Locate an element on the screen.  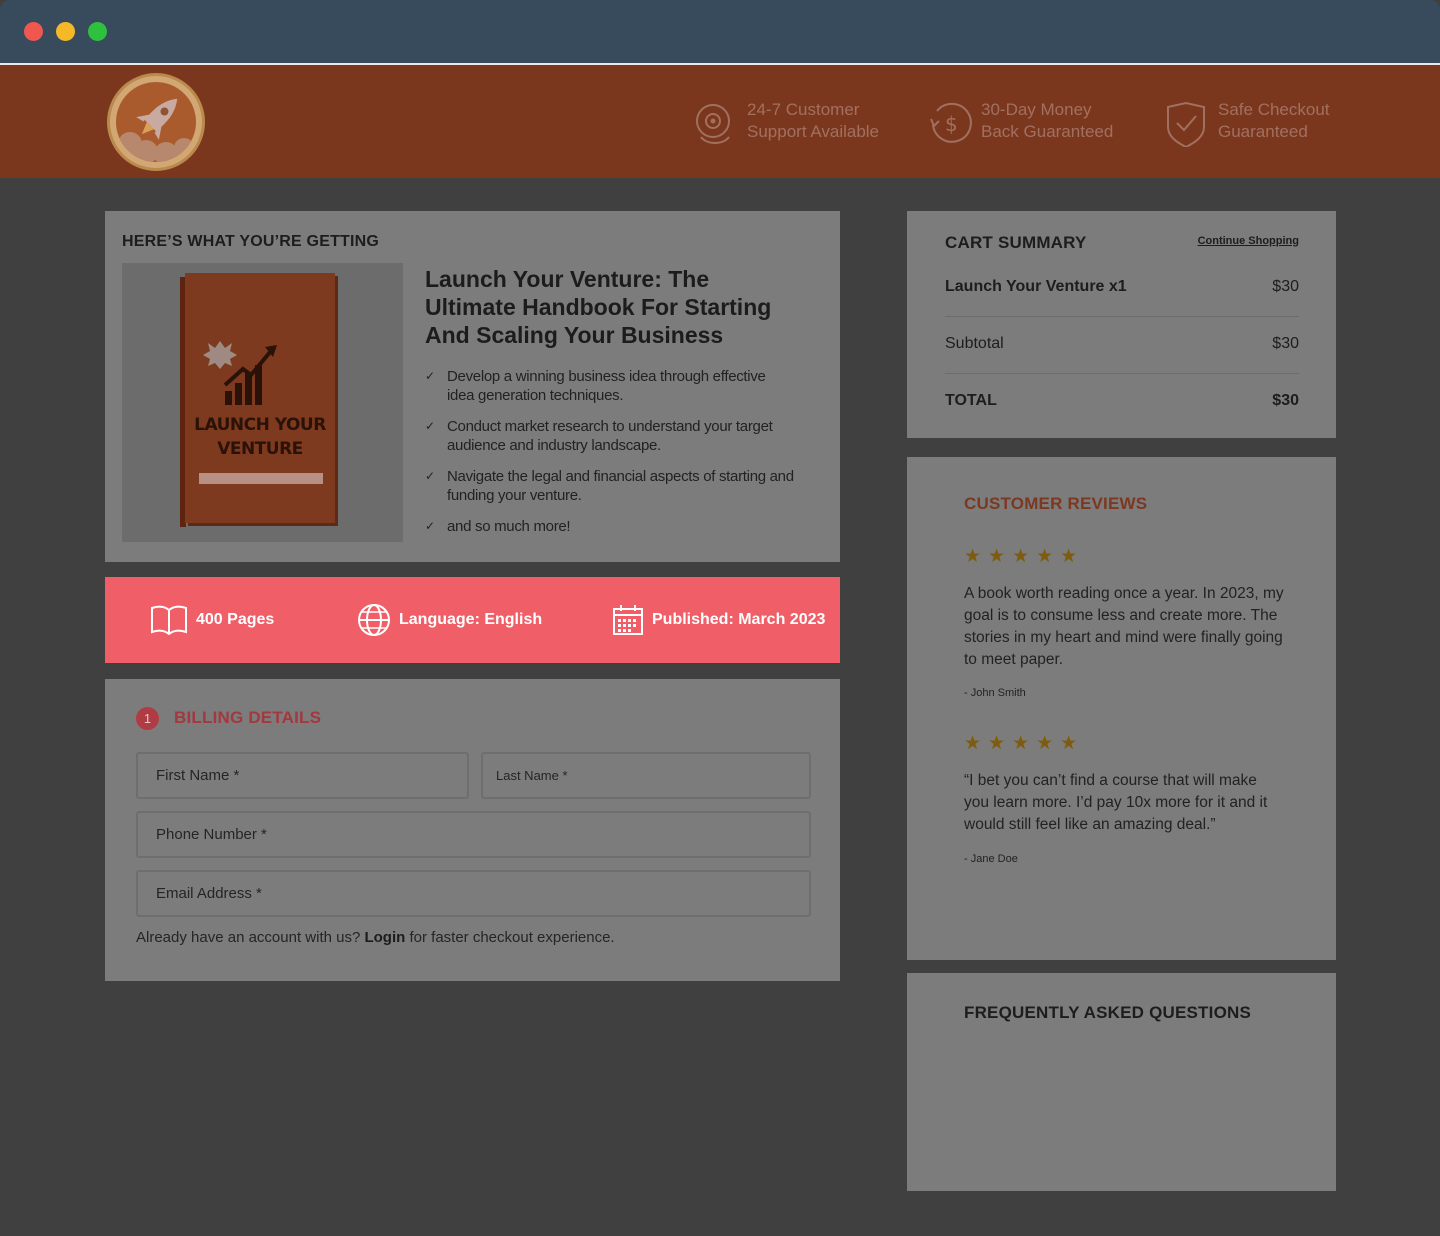
open-book-icon is located at coordinates (169, 620).